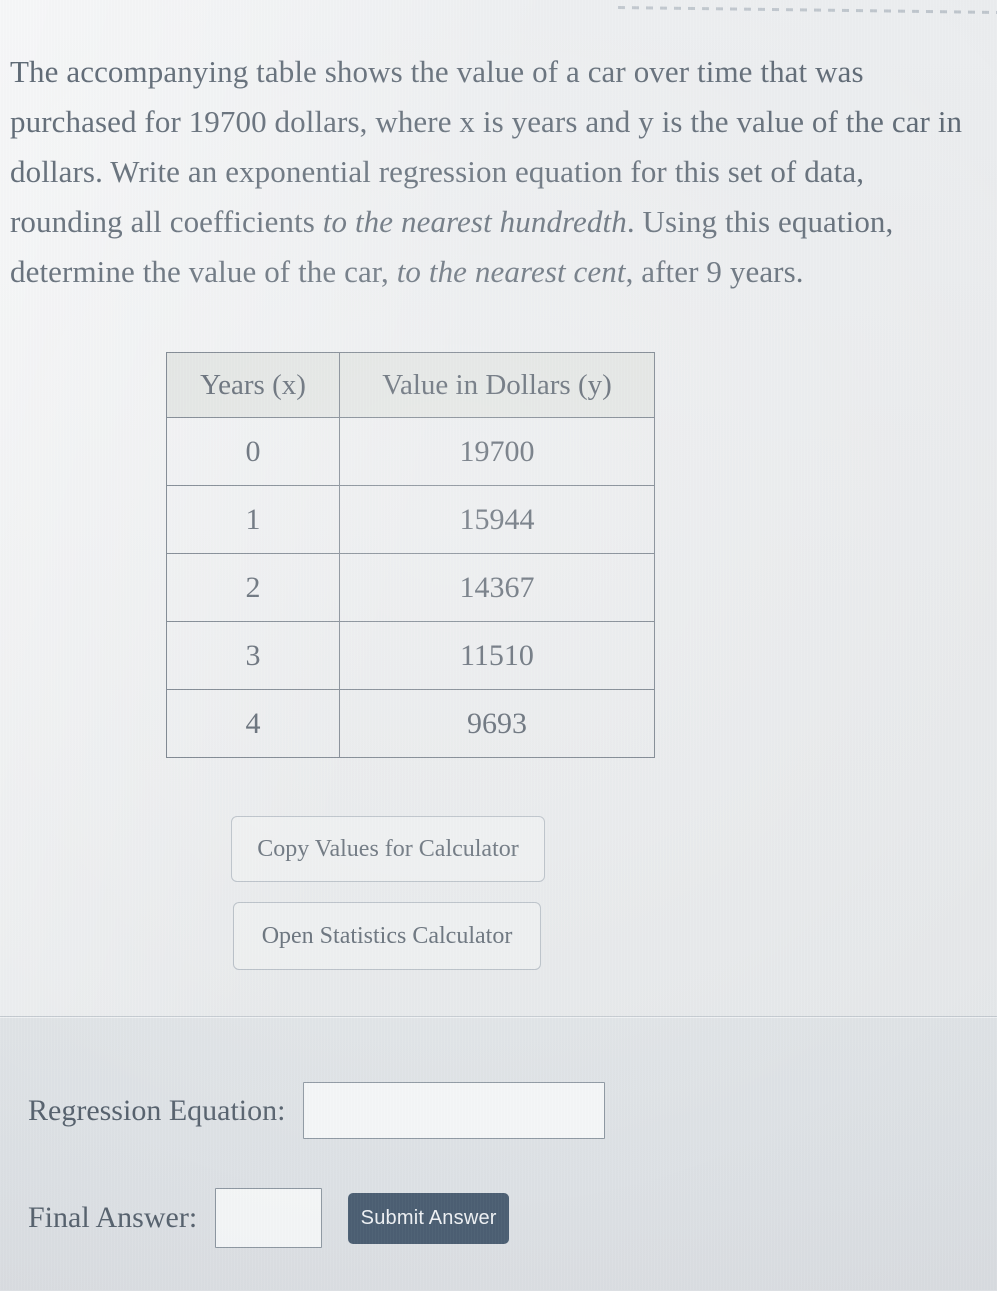 Image resolution: width=997 pixels, height=1291 pixels. I want to click on cell-years: 4, so click(253, 723).